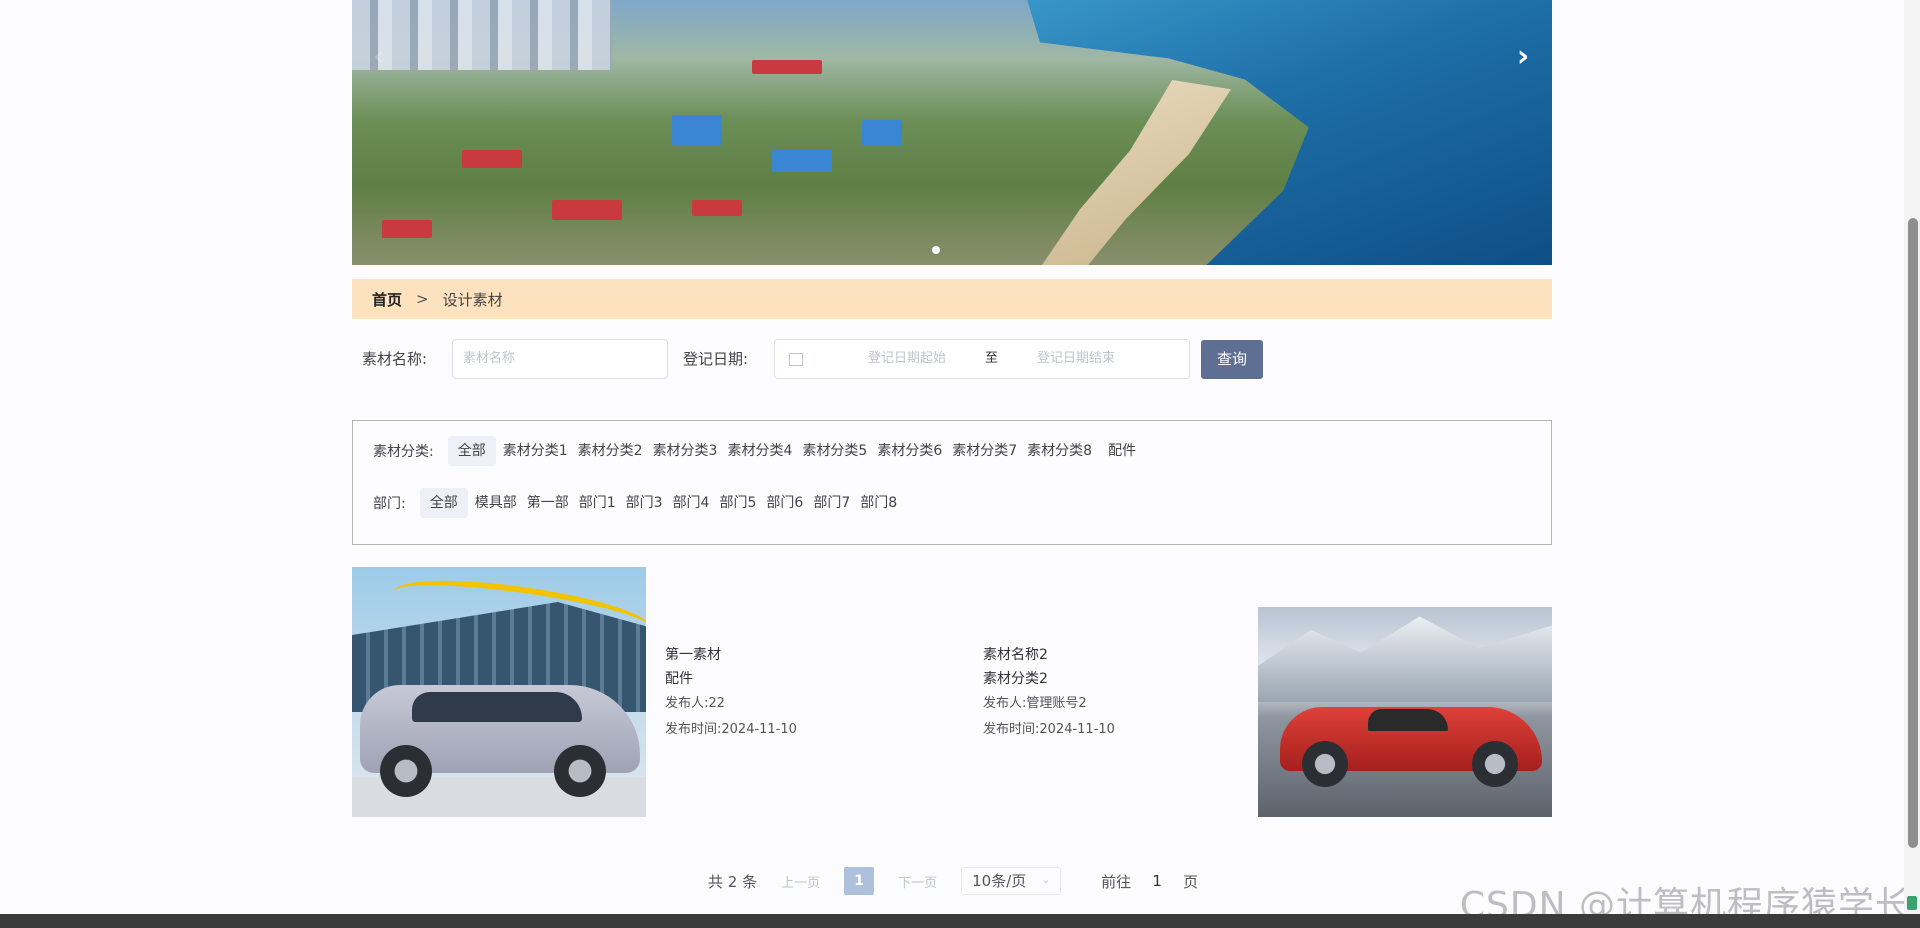  I want to click on suv-car-image, so click(499, 692).